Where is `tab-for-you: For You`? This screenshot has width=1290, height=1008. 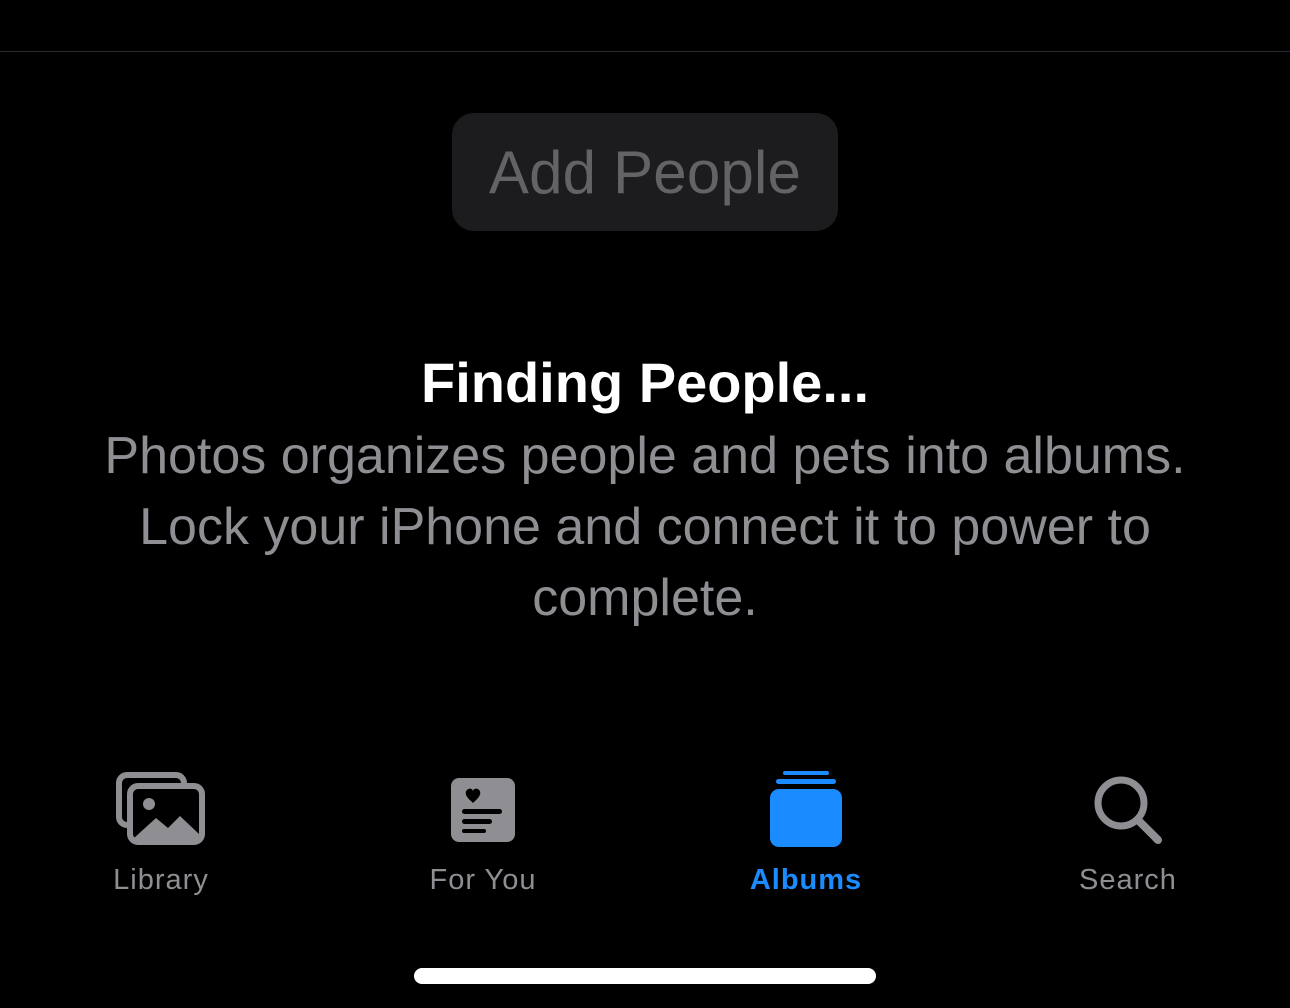 tab-for-you: For You is located at coordinates (483, 840).